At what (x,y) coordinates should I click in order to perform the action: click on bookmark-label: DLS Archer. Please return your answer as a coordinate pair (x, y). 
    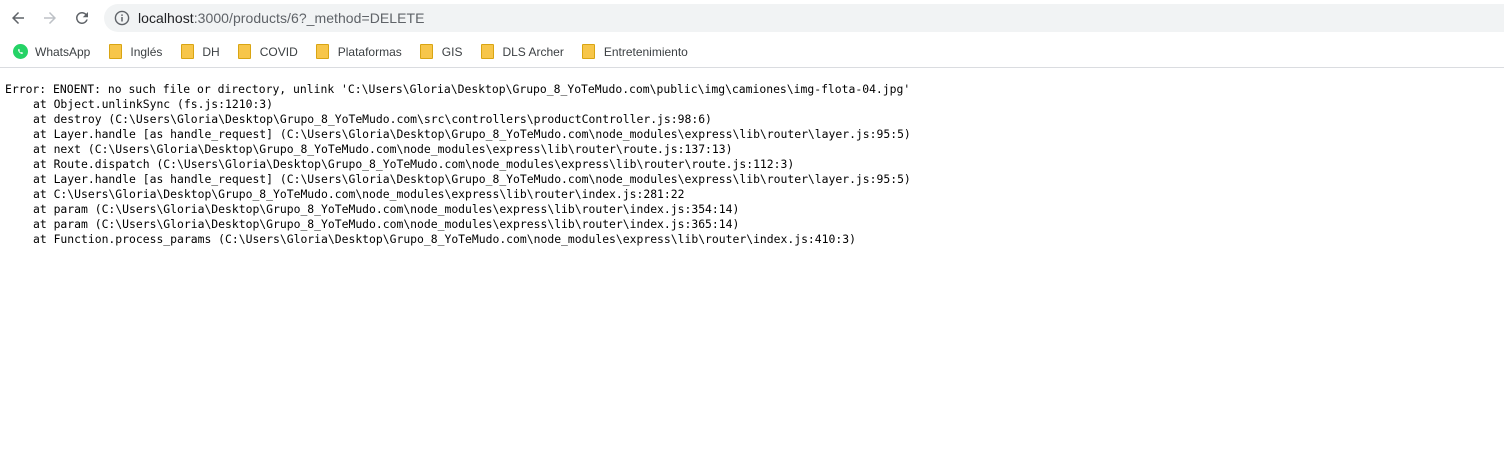
    Looking at the image, I should click on (533, 51).